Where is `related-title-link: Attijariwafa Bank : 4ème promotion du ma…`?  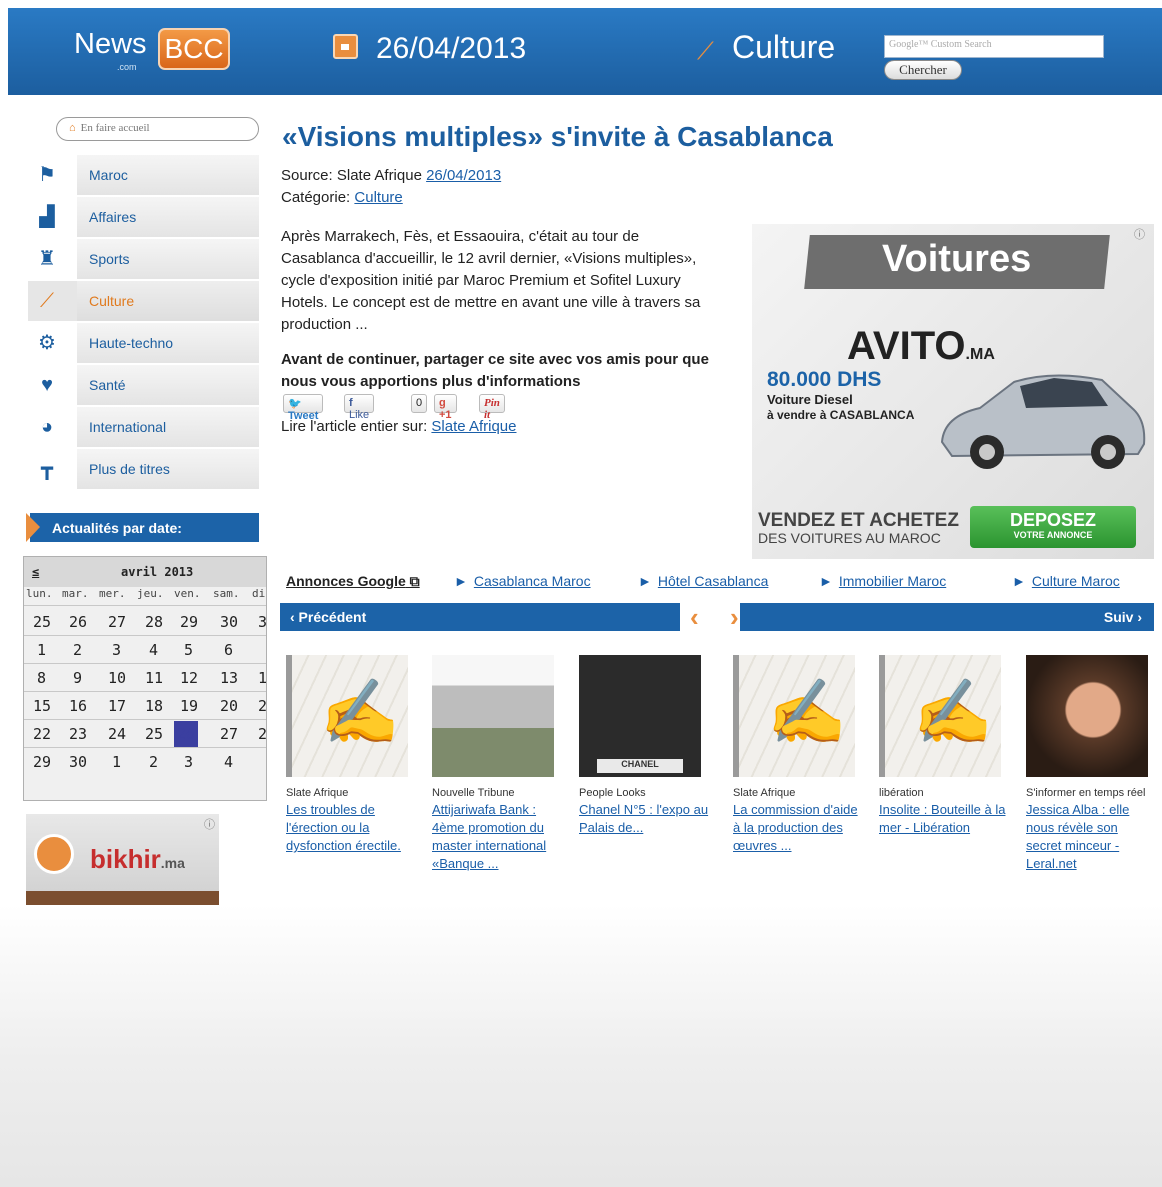
related-title-link: Attijariwafa Bank : 4ème promotion du ma… is located at coordinates (497, 837).